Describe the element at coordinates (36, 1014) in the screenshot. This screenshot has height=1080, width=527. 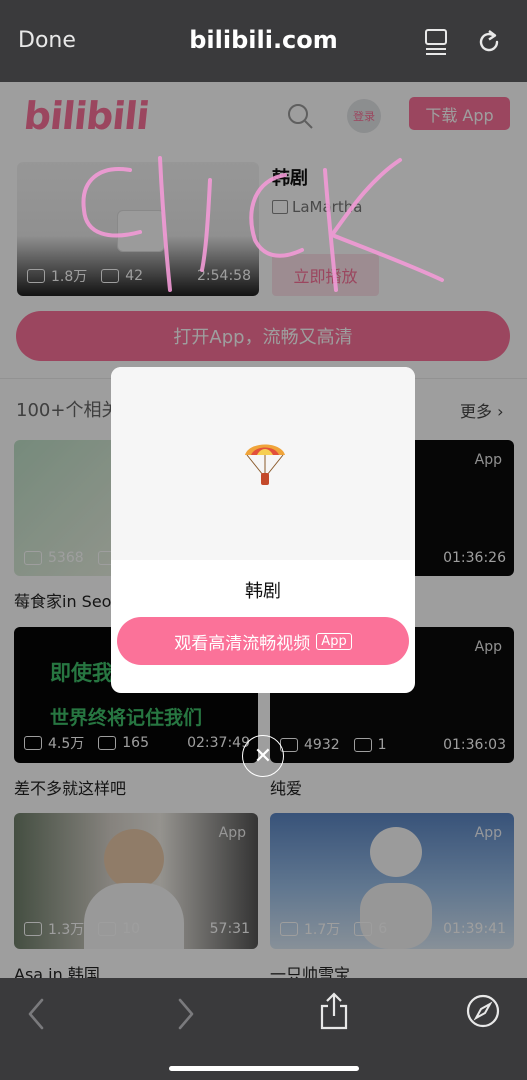
I see `back-icon` at that location.